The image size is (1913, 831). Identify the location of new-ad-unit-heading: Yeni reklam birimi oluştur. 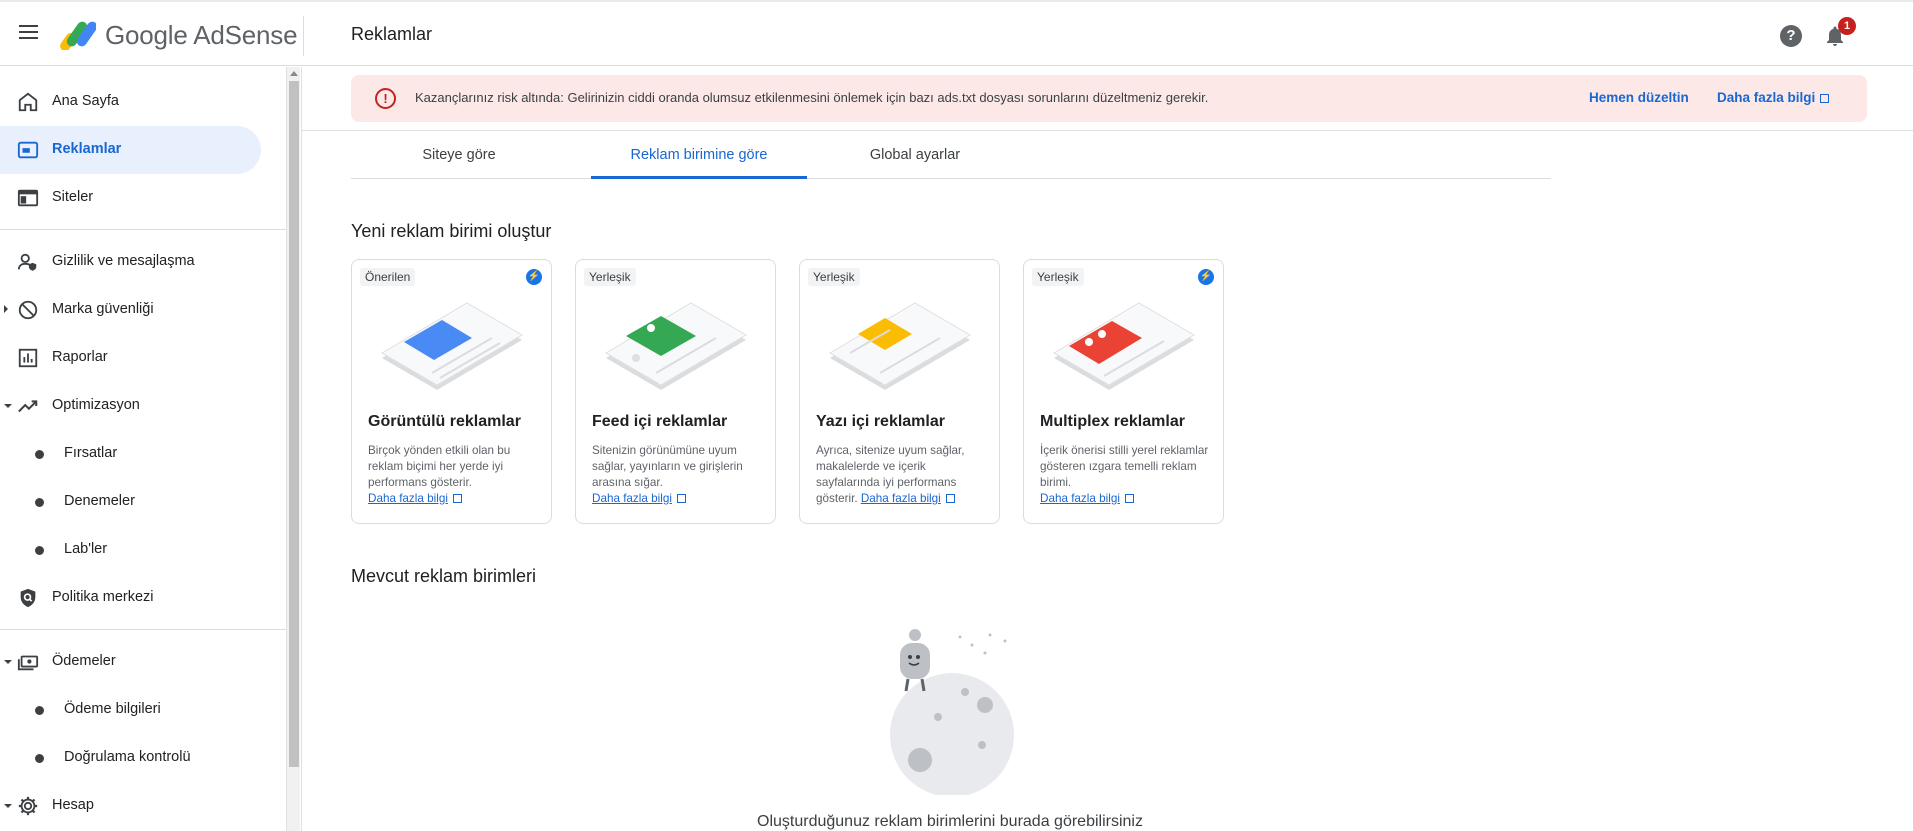
(451, 231).